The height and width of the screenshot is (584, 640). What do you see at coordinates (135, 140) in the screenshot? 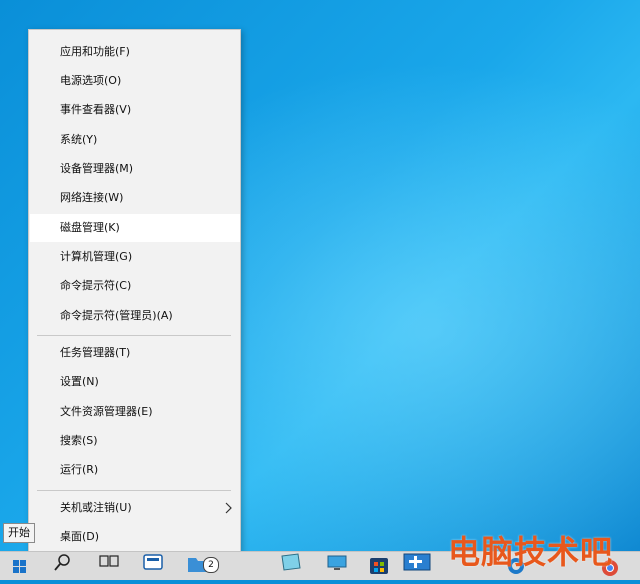
I see `menu-item-system: 系统(Y)` at bounding box center [135, 140].